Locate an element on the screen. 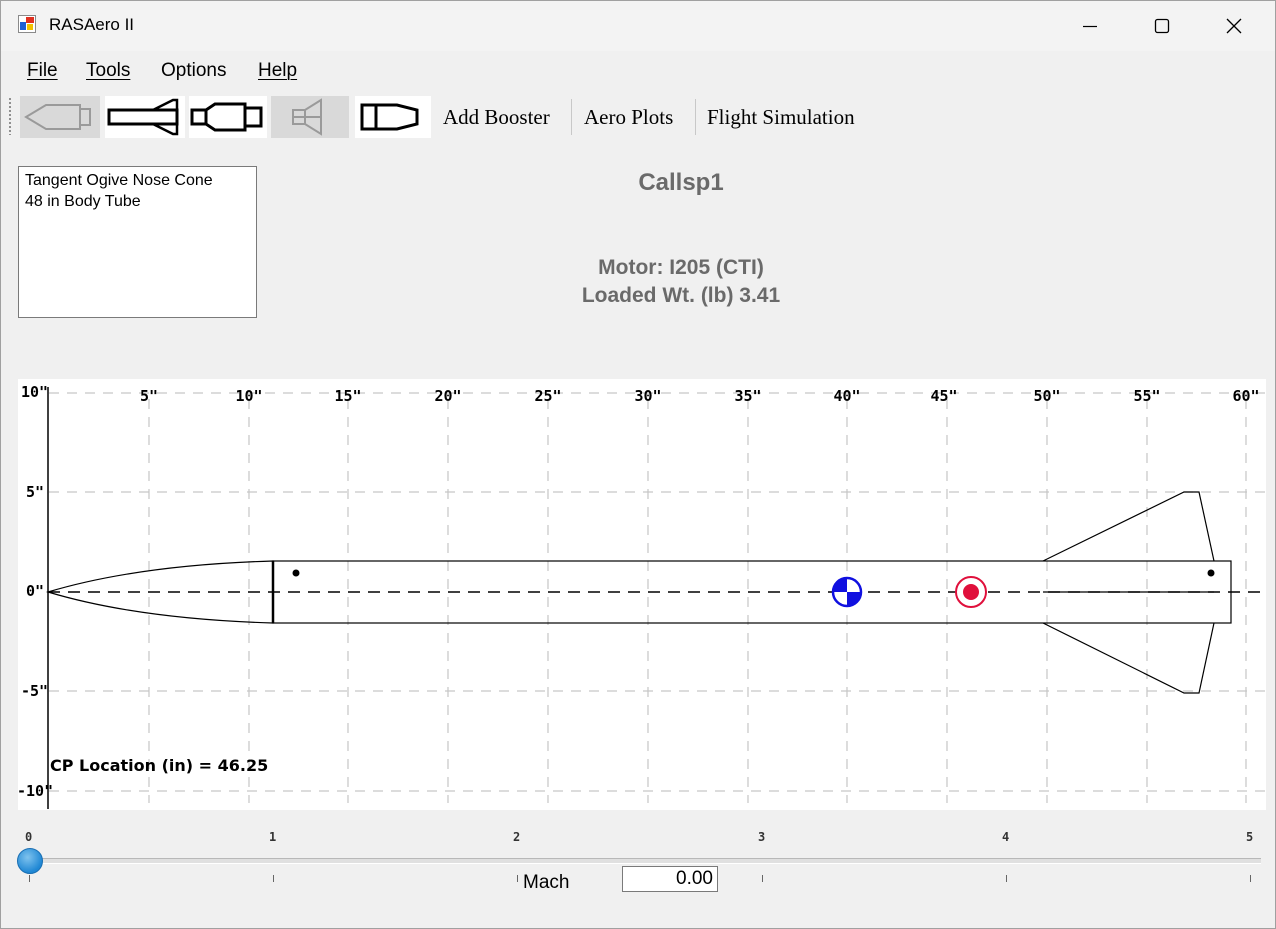 The width and height of the screenshot is (1276, 929). x-tick-label: 55" is located at coordinates (1146, 396).